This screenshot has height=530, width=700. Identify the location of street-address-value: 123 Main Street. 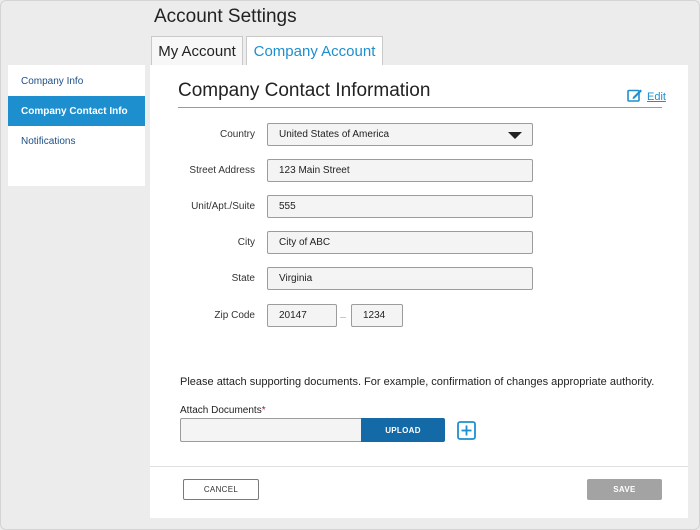
(314, 170).